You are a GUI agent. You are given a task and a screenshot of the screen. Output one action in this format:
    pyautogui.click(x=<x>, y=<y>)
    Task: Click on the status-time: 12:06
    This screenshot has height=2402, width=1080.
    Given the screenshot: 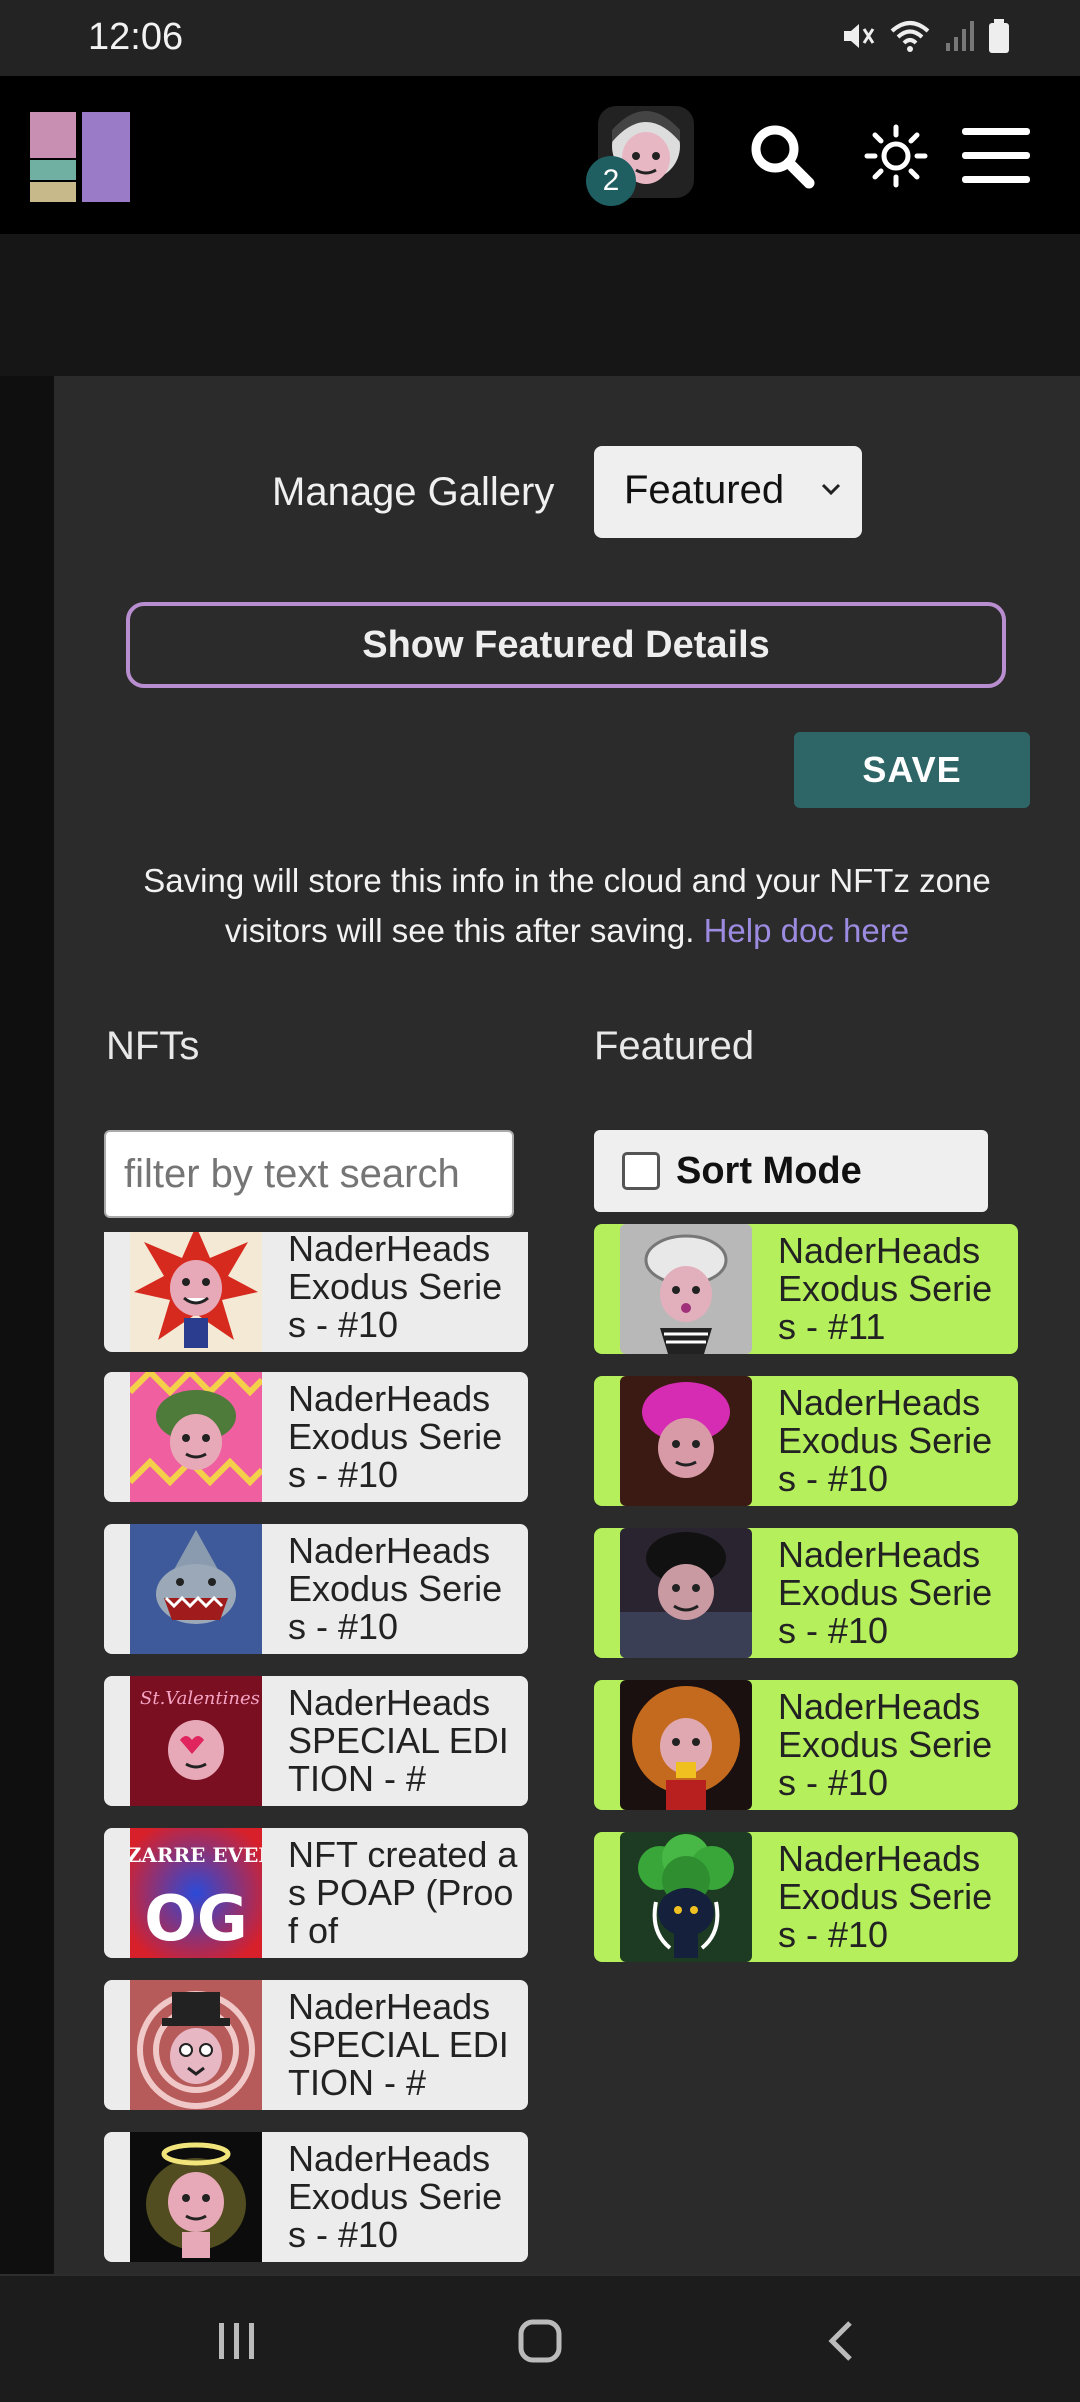 What is the action you would take?
    pyautogui.click(x=136, y=37)
    